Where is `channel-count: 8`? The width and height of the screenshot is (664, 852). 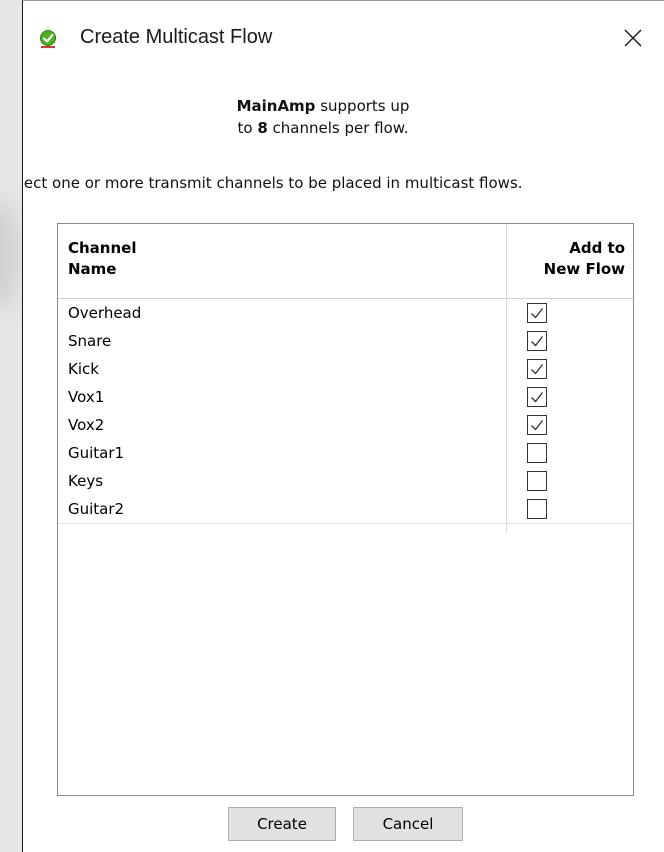
channel-count: 8 is located at coordinates (262, 128).